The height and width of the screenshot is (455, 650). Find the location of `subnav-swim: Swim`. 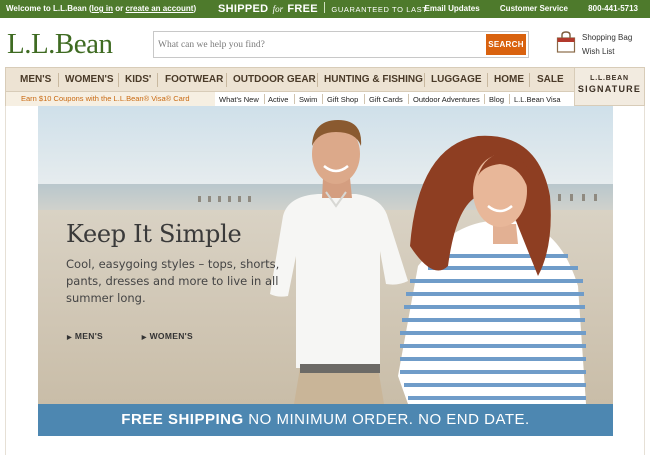

subnav-swim: Swim is located at coordinates (308, 99).